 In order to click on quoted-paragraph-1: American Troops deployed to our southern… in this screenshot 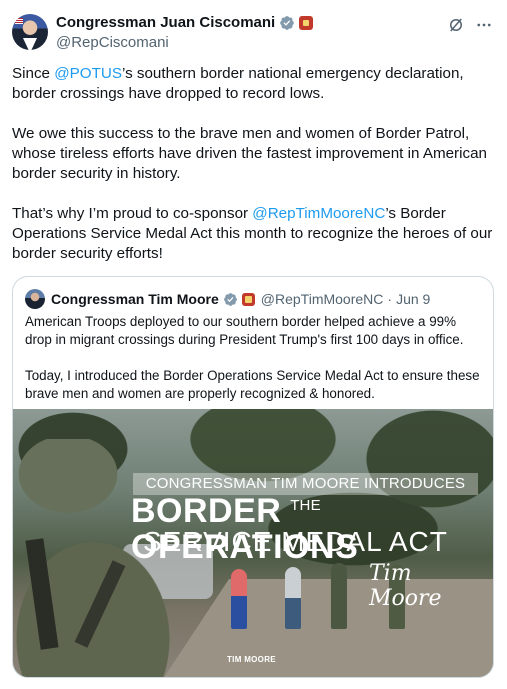, I will do `click(244, 330)`.